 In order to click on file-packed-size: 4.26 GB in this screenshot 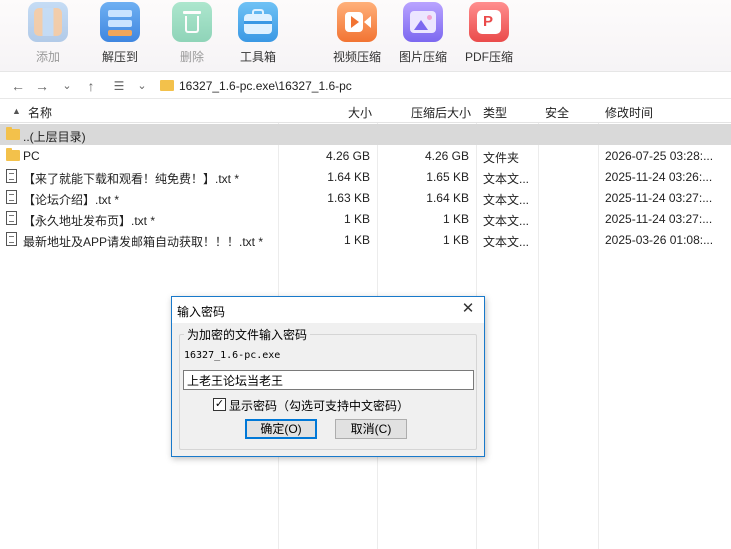, I will do `click(446, 156)`.